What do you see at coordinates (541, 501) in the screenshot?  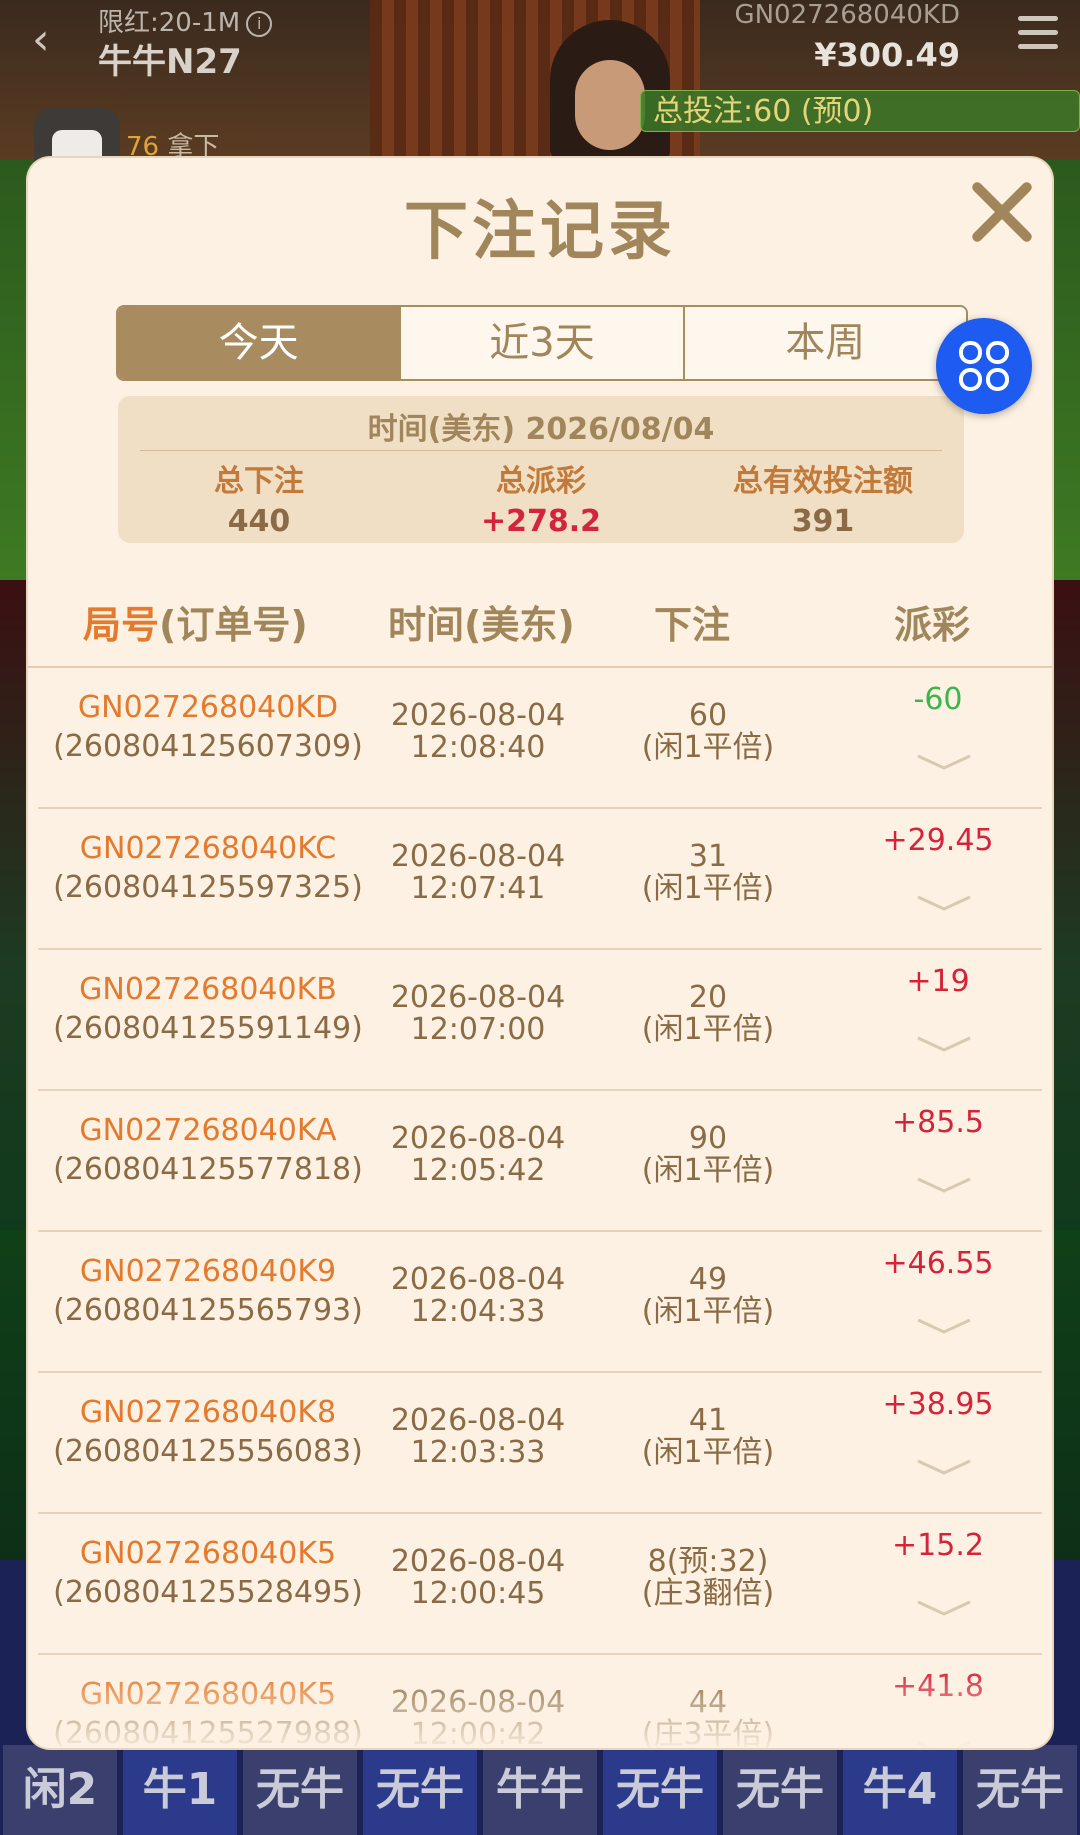 I see `summary-total-payout: 总派彩 +278.2` at bounding box center [541, 501].